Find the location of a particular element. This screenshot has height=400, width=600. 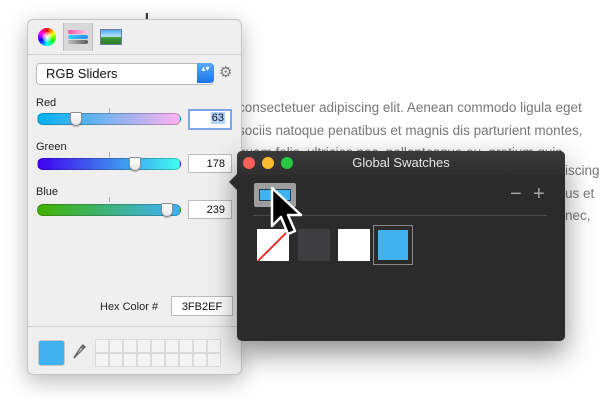

tab-color-wheel is located at coordinates (47, 37).